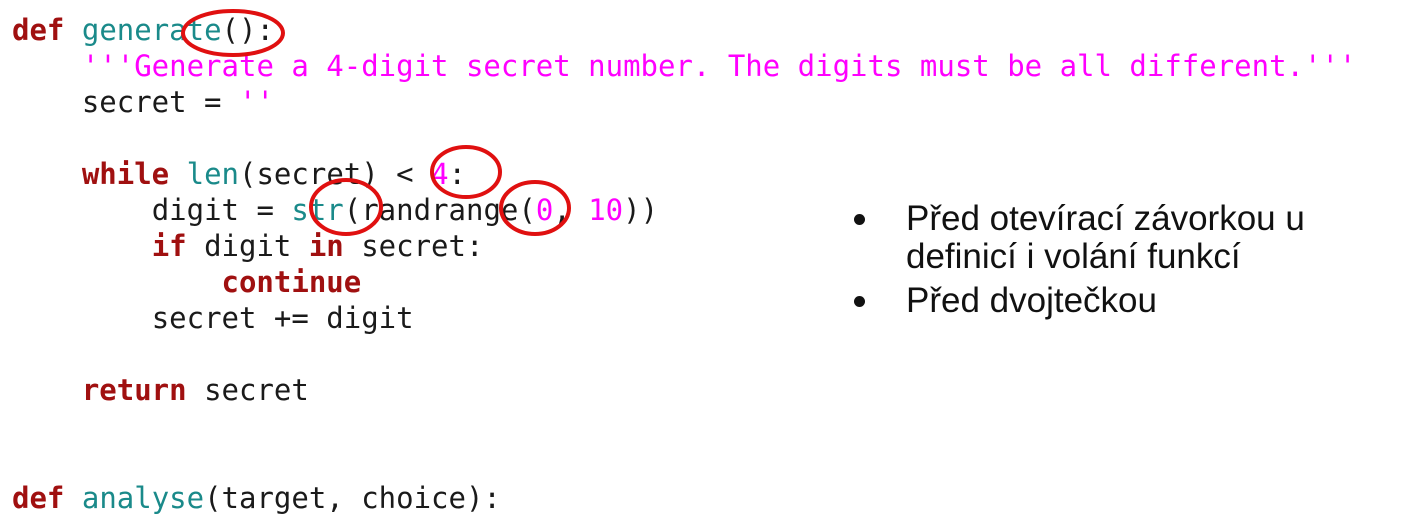 This screenshot has height=516, width=1402. Describe the element at coordinates (169, 246) in the screenshot. I see `keyword-if: if` at that location.